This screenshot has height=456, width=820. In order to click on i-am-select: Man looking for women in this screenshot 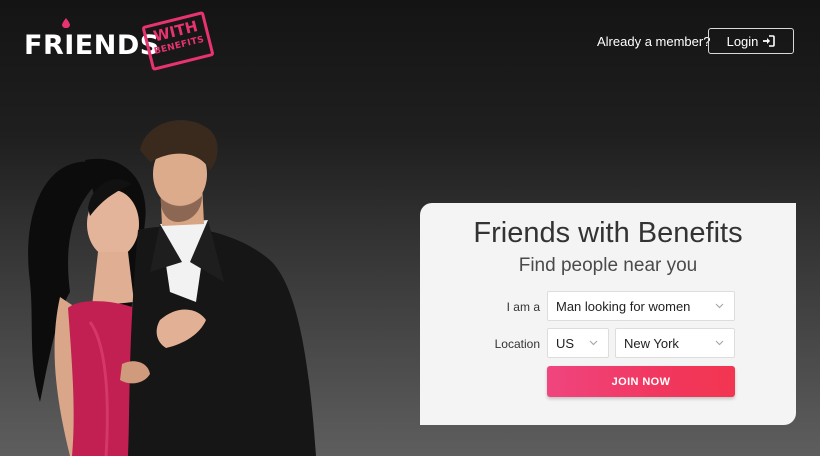, I will do `click(641, 306)`.